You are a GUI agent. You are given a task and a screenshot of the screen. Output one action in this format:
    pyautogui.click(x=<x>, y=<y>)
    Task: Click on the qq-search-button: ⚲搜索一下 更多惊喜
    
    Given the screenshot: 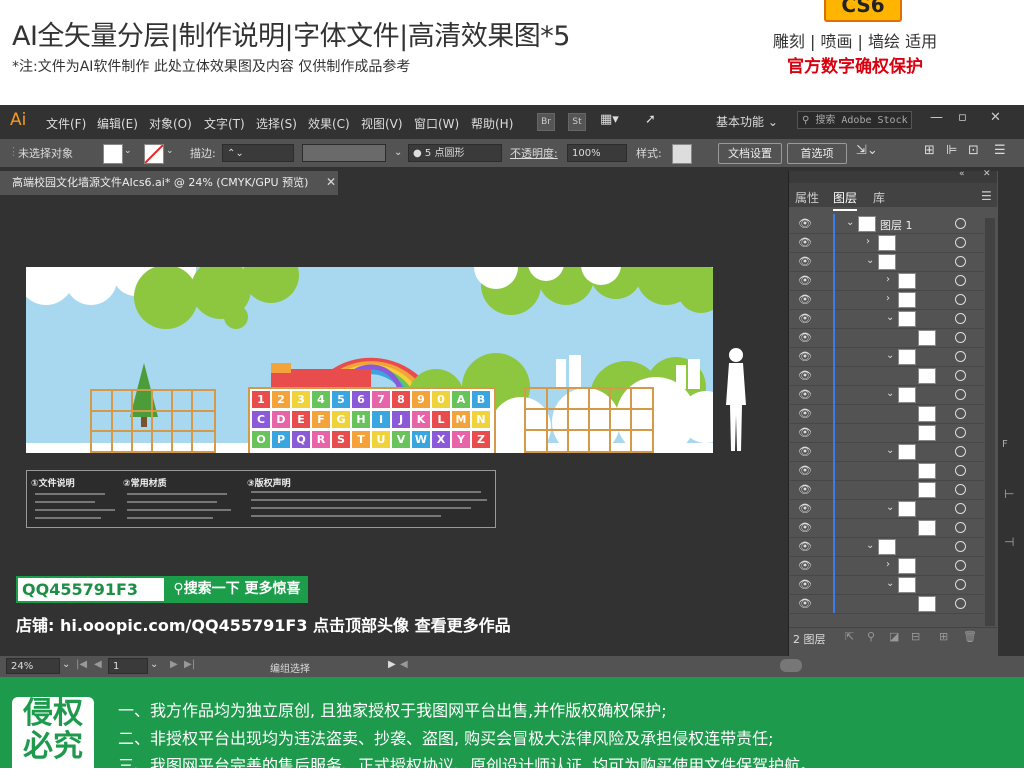 What is the action you would take?
    pyautogui.click(x=237, y=589)
    